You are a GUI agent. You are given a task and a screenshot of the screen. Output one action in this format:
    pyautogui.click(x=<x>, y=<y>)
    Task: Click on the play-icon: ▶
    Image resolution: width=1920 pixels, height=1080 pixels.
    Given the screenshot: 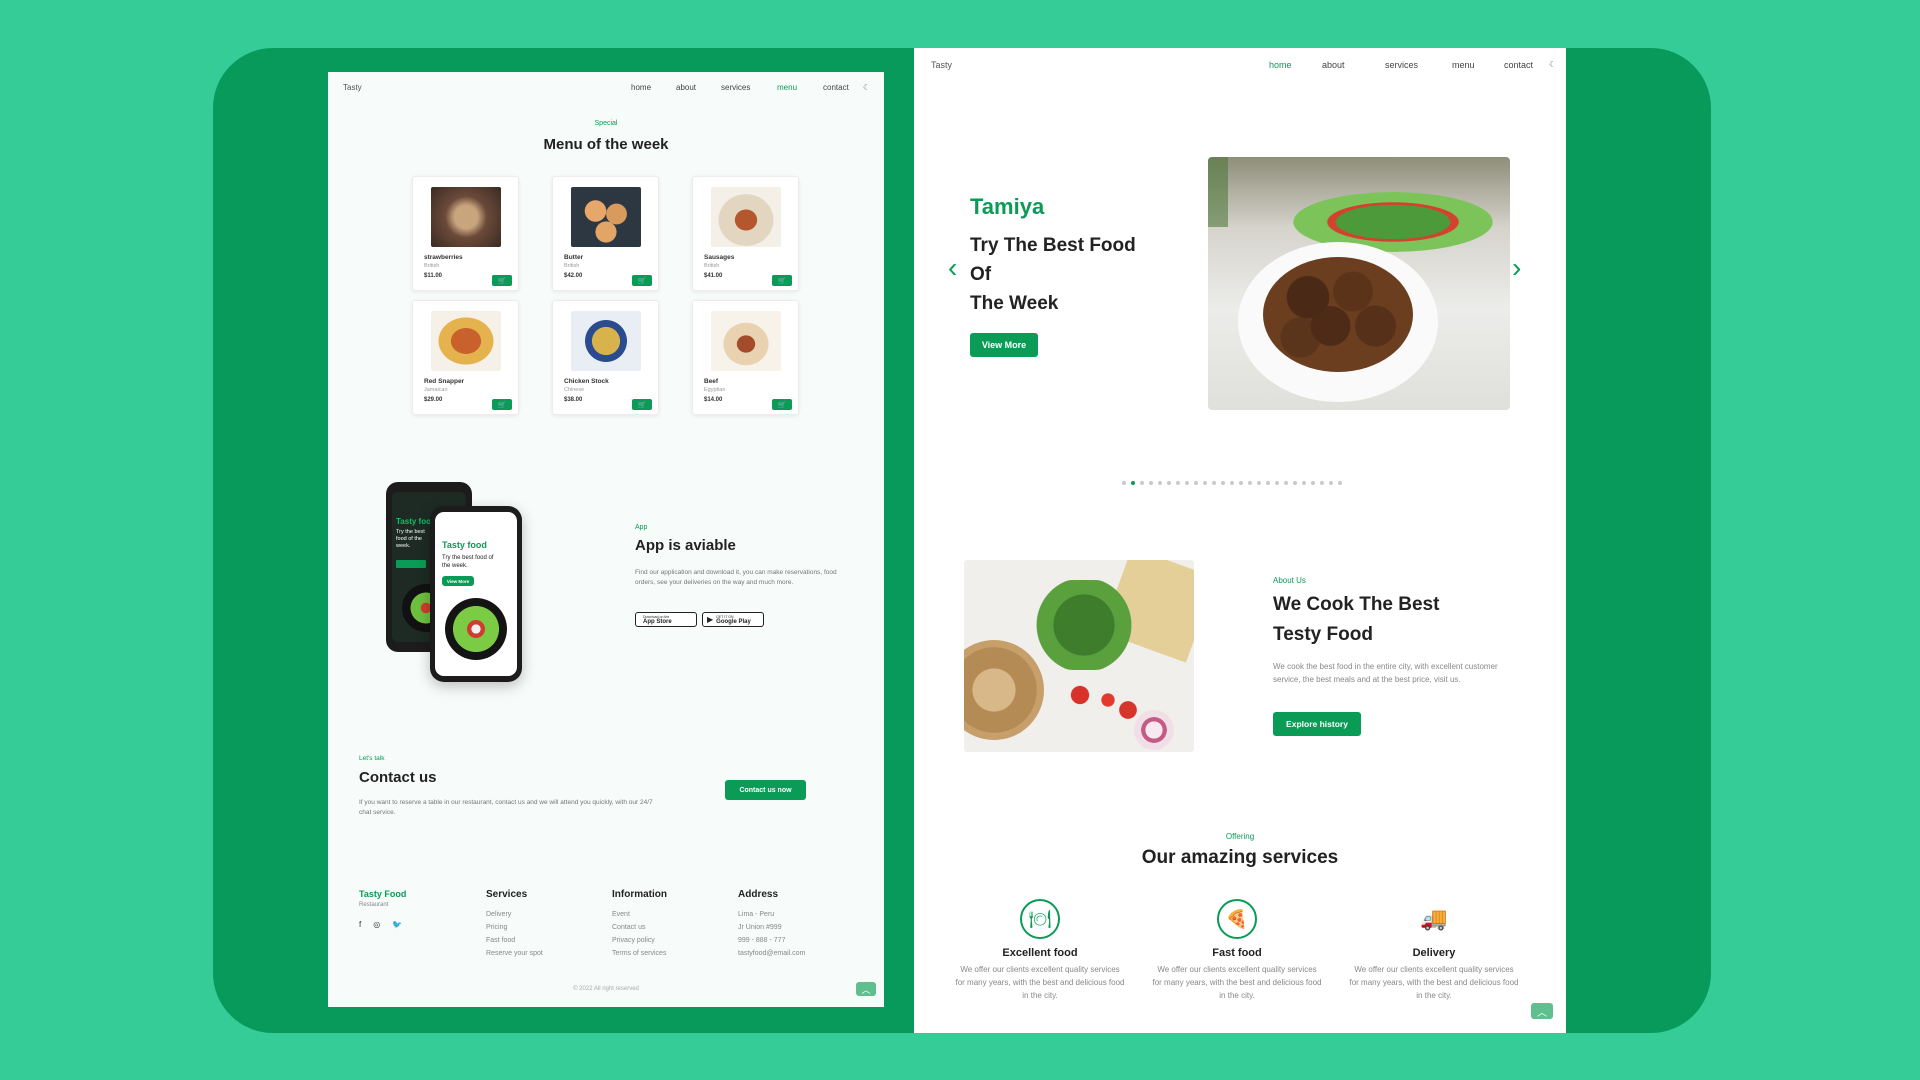 What is the action you would take?
    pyautogui.click(x=710, y=619)
    